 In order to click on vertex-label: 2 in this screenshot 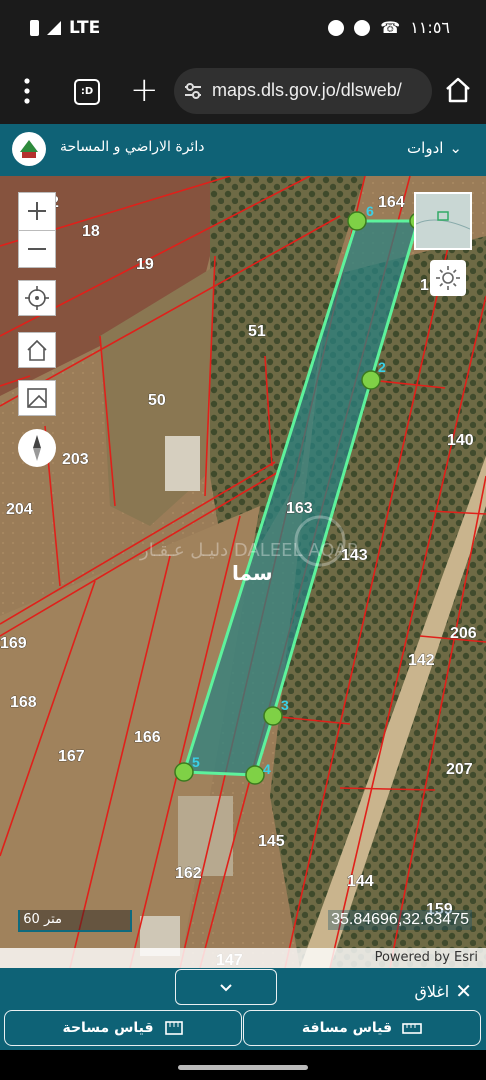, I will do `click(382, 367)`.